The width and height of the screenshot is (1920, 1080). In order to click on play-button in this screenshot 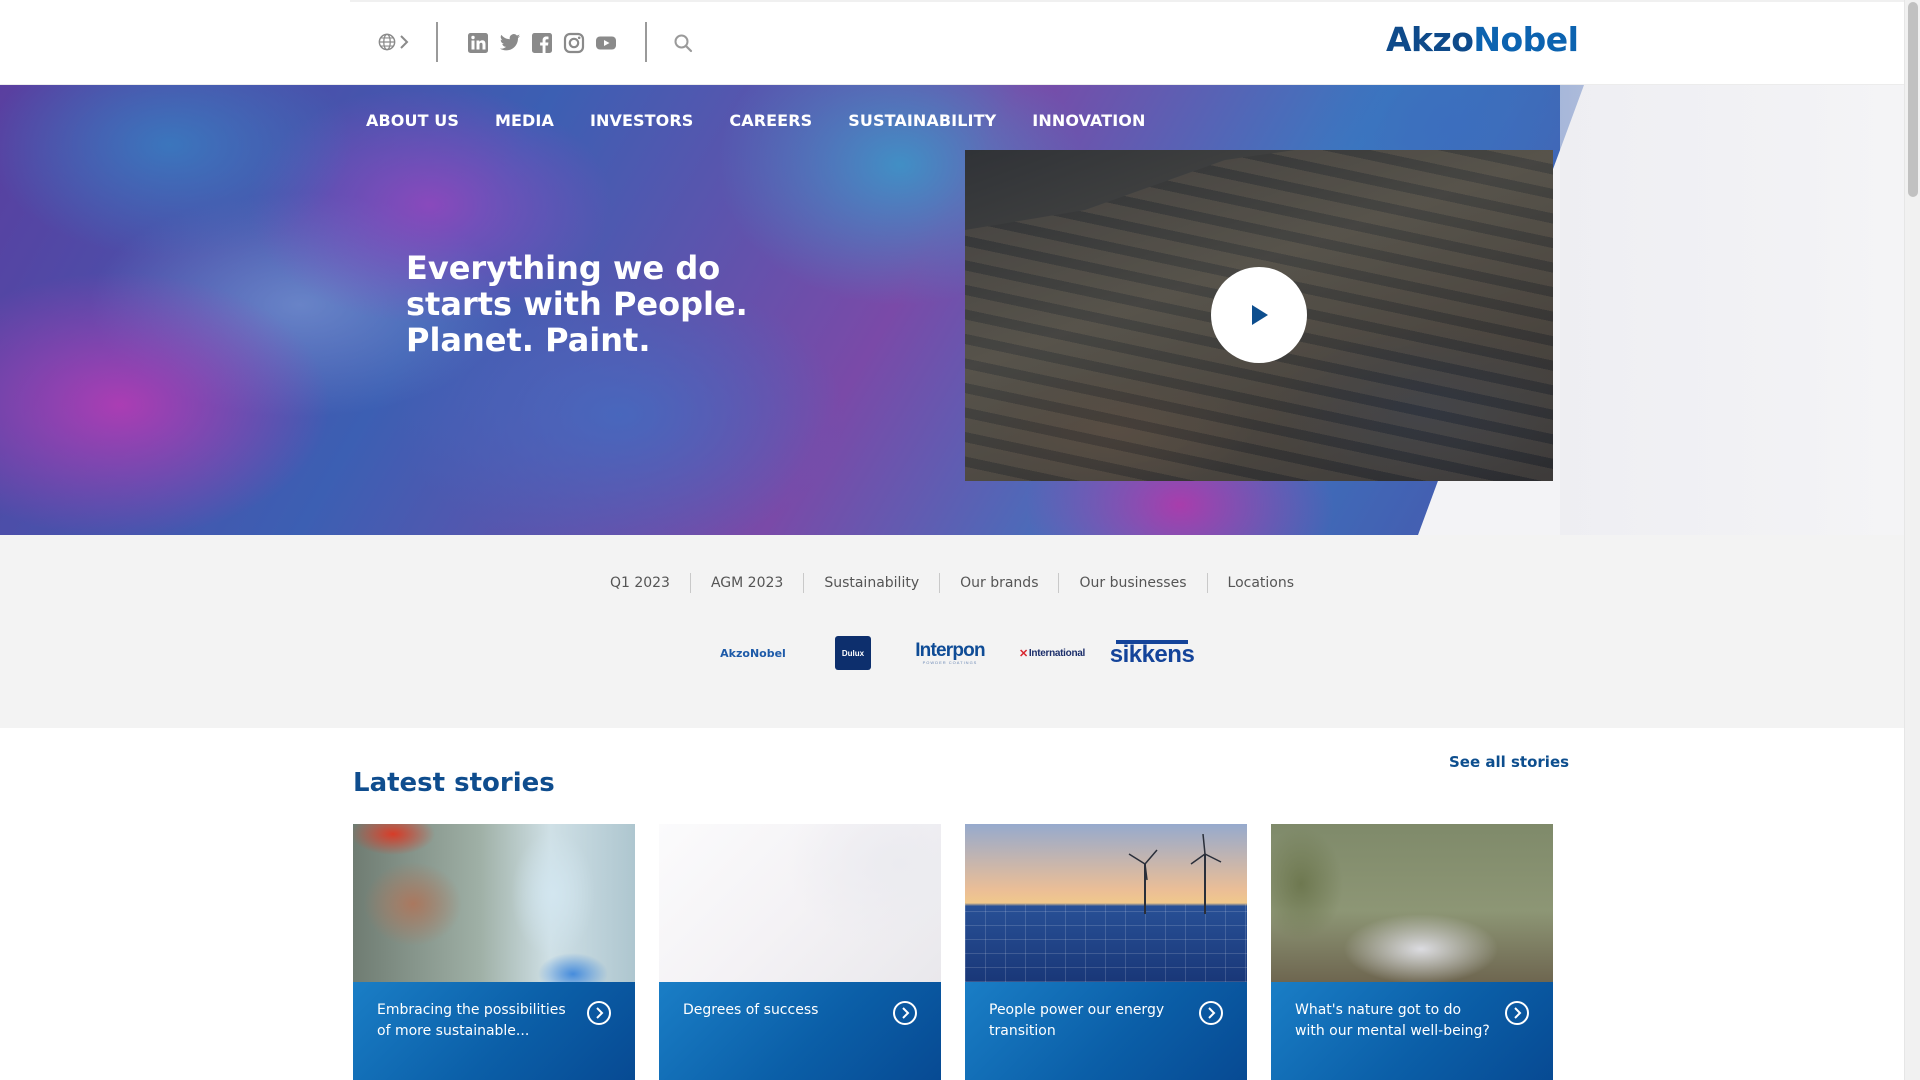, I will do `click(1259, 315)`.